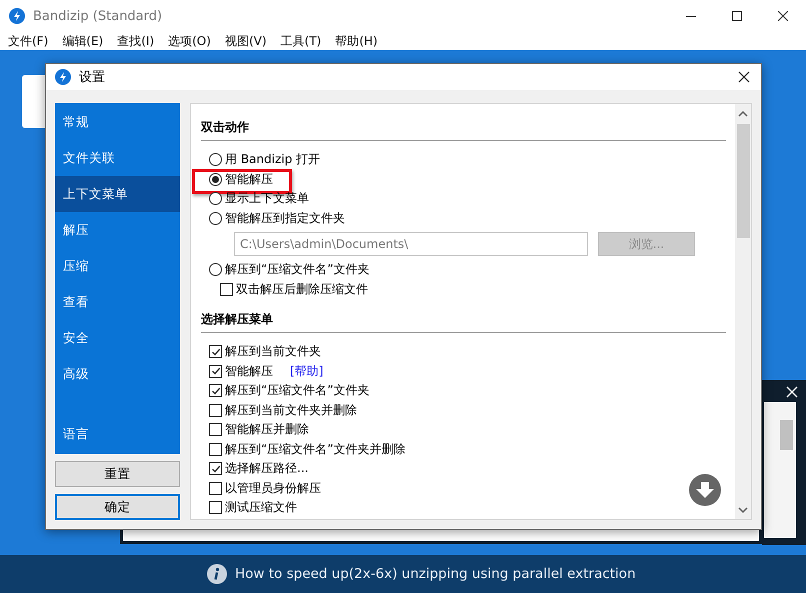 The height and width of the screenshot is (593, 806). Describe the element at coordinates (249, 371) in the screenshot. I see `checkbox-label: 智能解压` at that location.